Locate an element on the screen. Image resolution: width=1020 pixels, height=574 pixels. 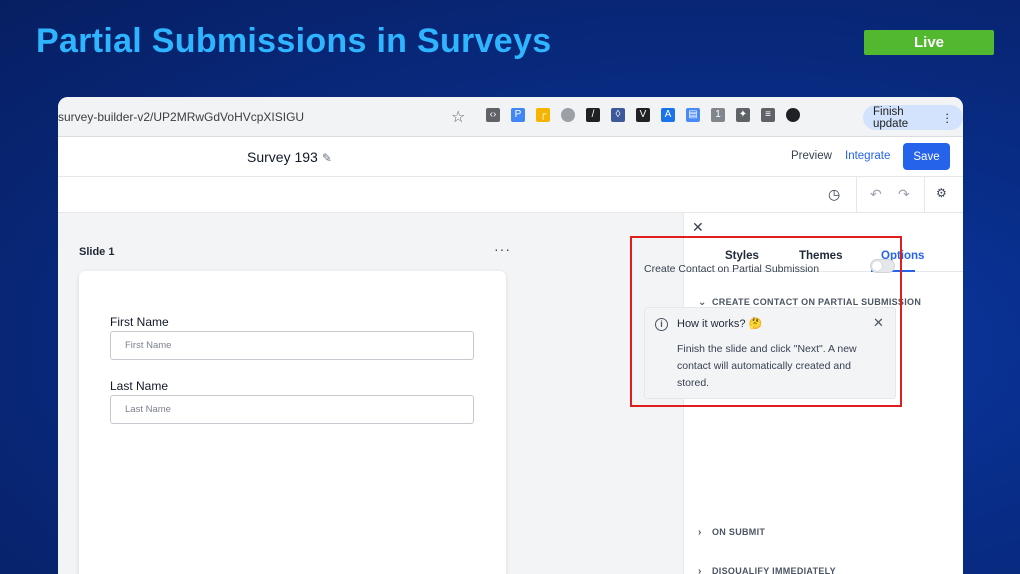
section-on-submit: › ON SUBMIT is located at coordinates (823, 532).